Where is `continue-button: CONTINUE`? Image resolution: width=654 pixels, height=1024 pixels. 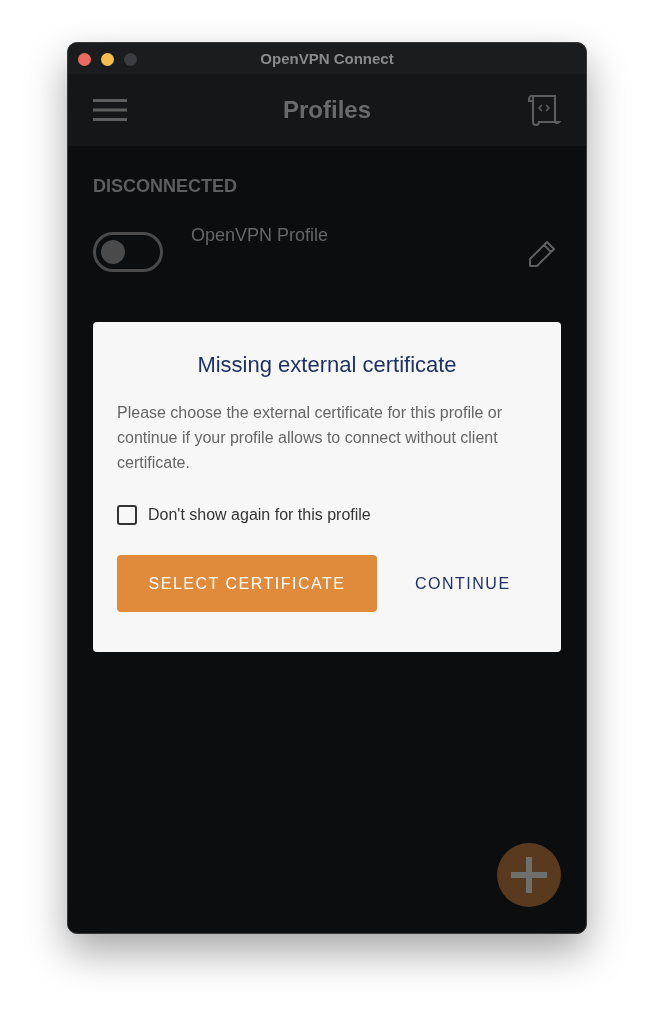
continue-button: CONTINUE is located at coordinates (463, 583).